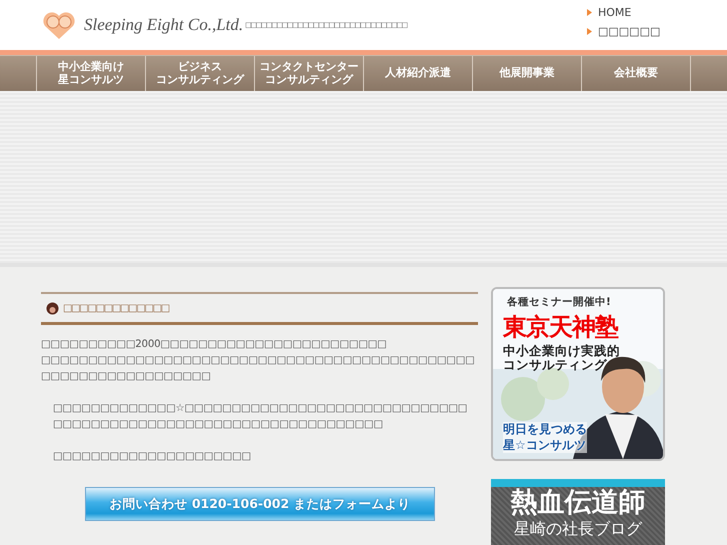  Describe the element at coordinates (164, 25) in the screenshot. I see `company-name: Sleeping Eight Co.,Ltd.` at that location.